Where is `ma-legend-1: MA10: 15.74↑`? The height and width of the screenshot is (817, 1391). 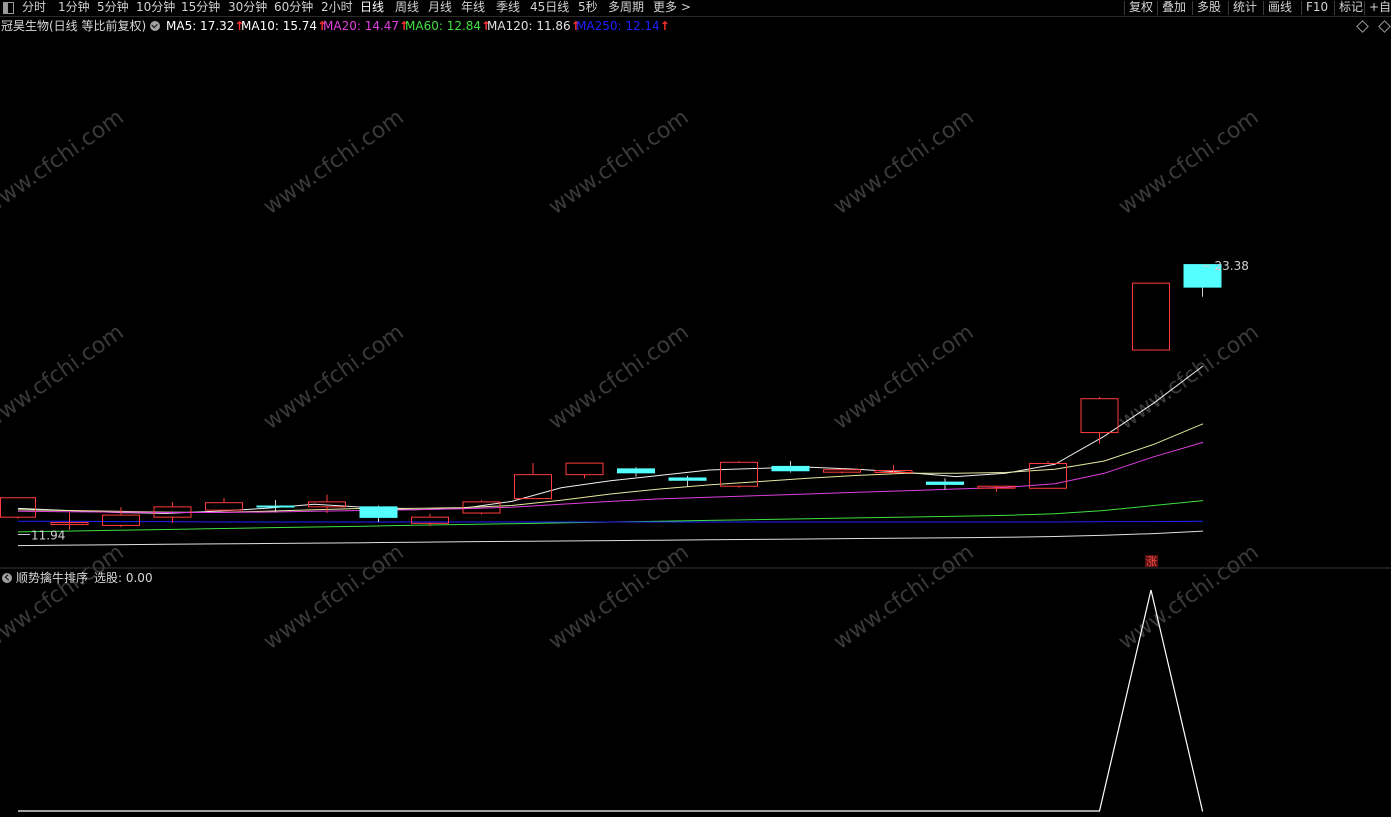
ma-legend-1: MA10: 15.74↑ is located at coordinates (284, 26).